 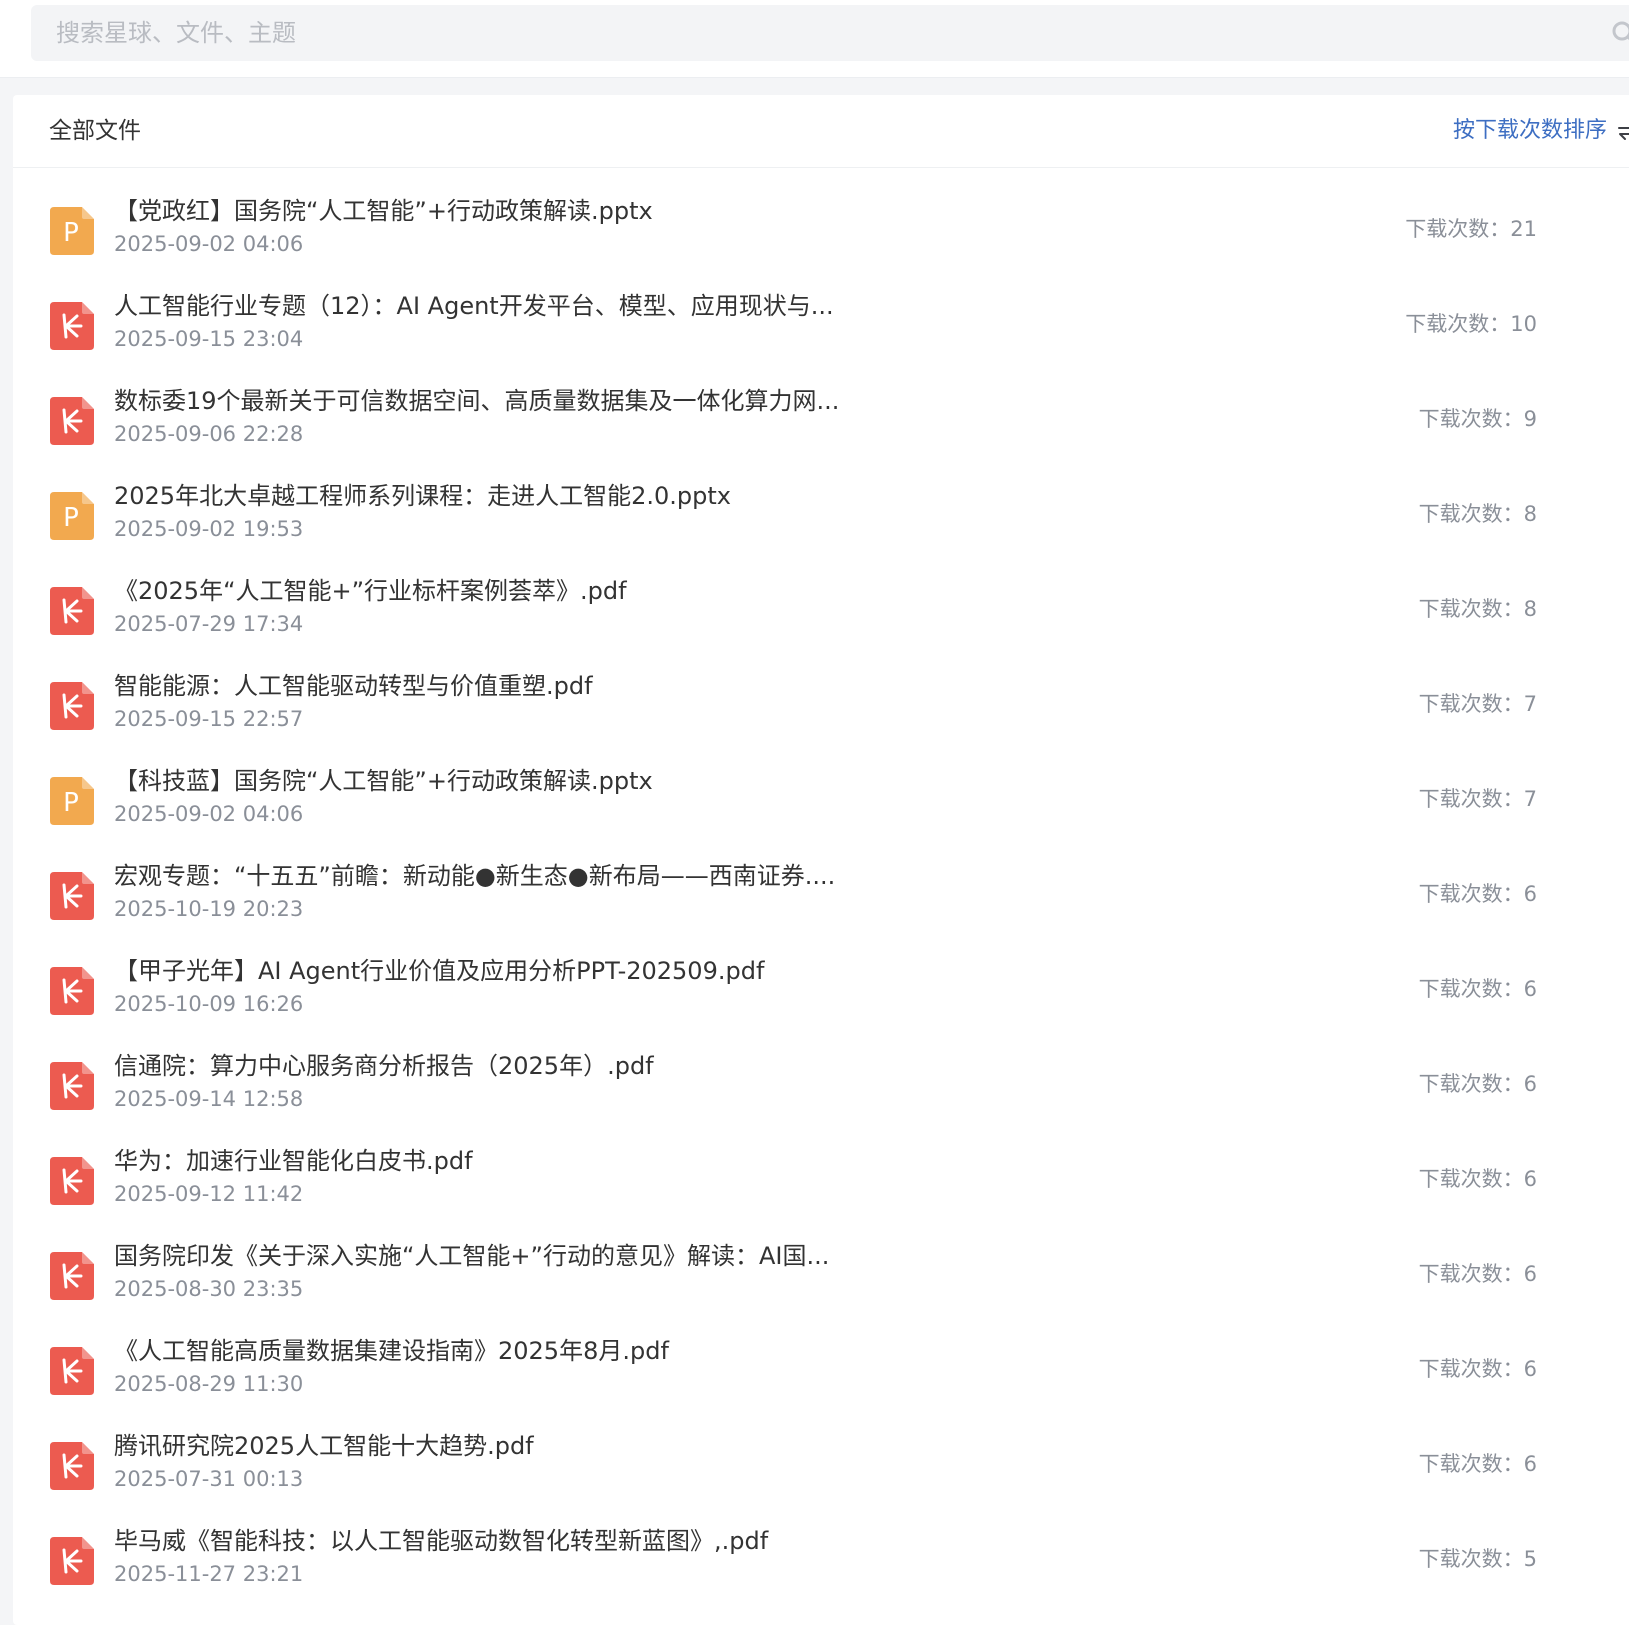 I want to click on sort-swap-icon, so click(x=1623, y=133).